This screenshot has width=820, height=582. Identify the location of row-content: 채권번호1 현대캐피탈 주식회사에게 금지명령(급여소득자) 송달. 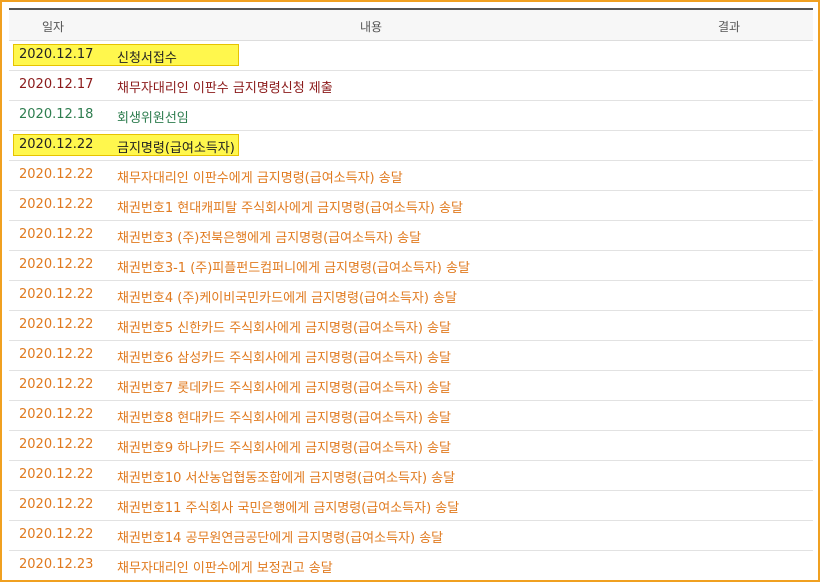
(290, 208).